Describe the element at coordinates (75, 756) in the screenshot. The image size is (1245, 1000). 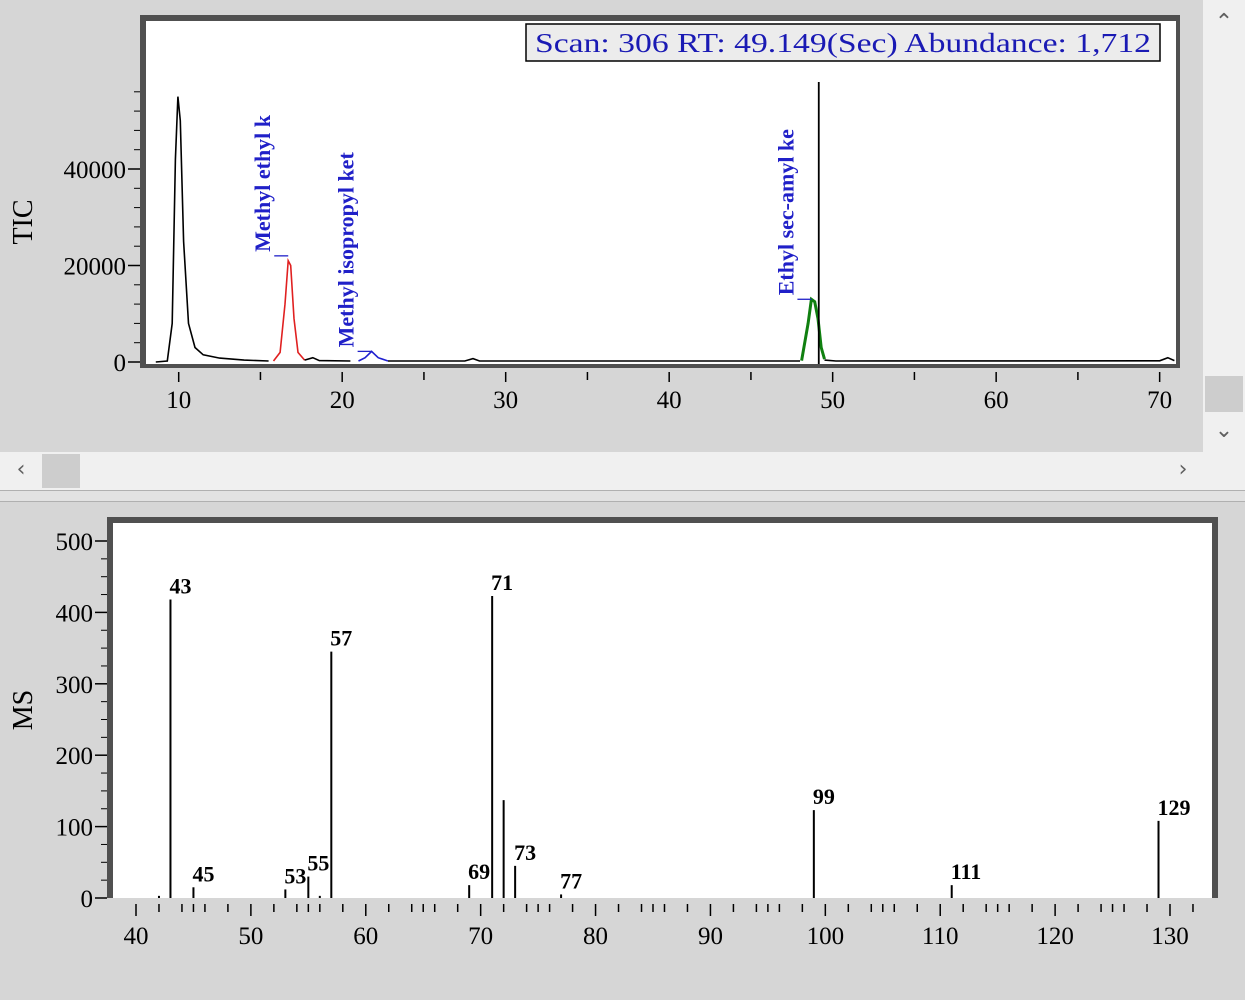
I see `ms-ytick-label: 200` at that location.